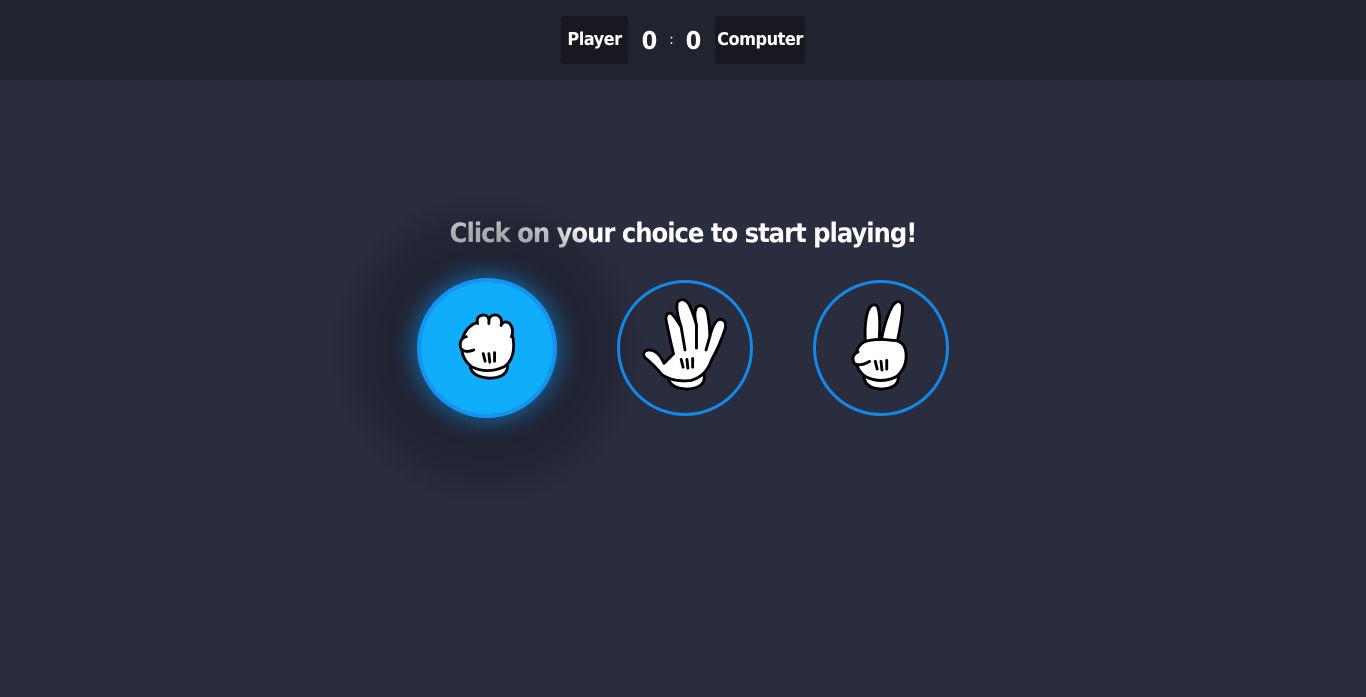 The width and height of the screenshot is (1366, 697). I want to click on paper-choice-button, so click(685, 348).